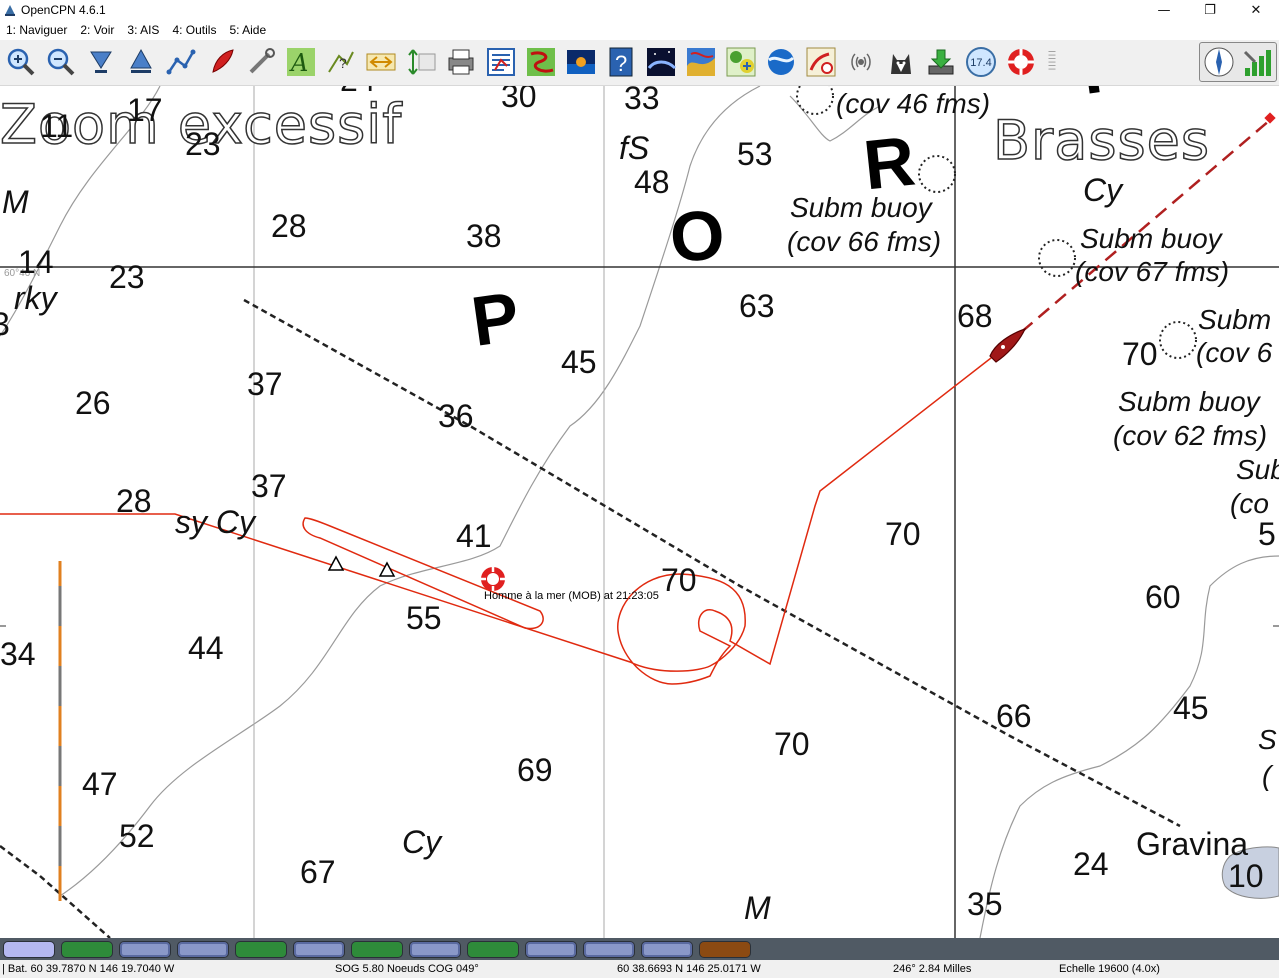 This screenshot has height=978, width=1279. What do you see at coordinates (221, 62) in the screenshot?
I see `boat-icon` at bounding box center [221, 62].